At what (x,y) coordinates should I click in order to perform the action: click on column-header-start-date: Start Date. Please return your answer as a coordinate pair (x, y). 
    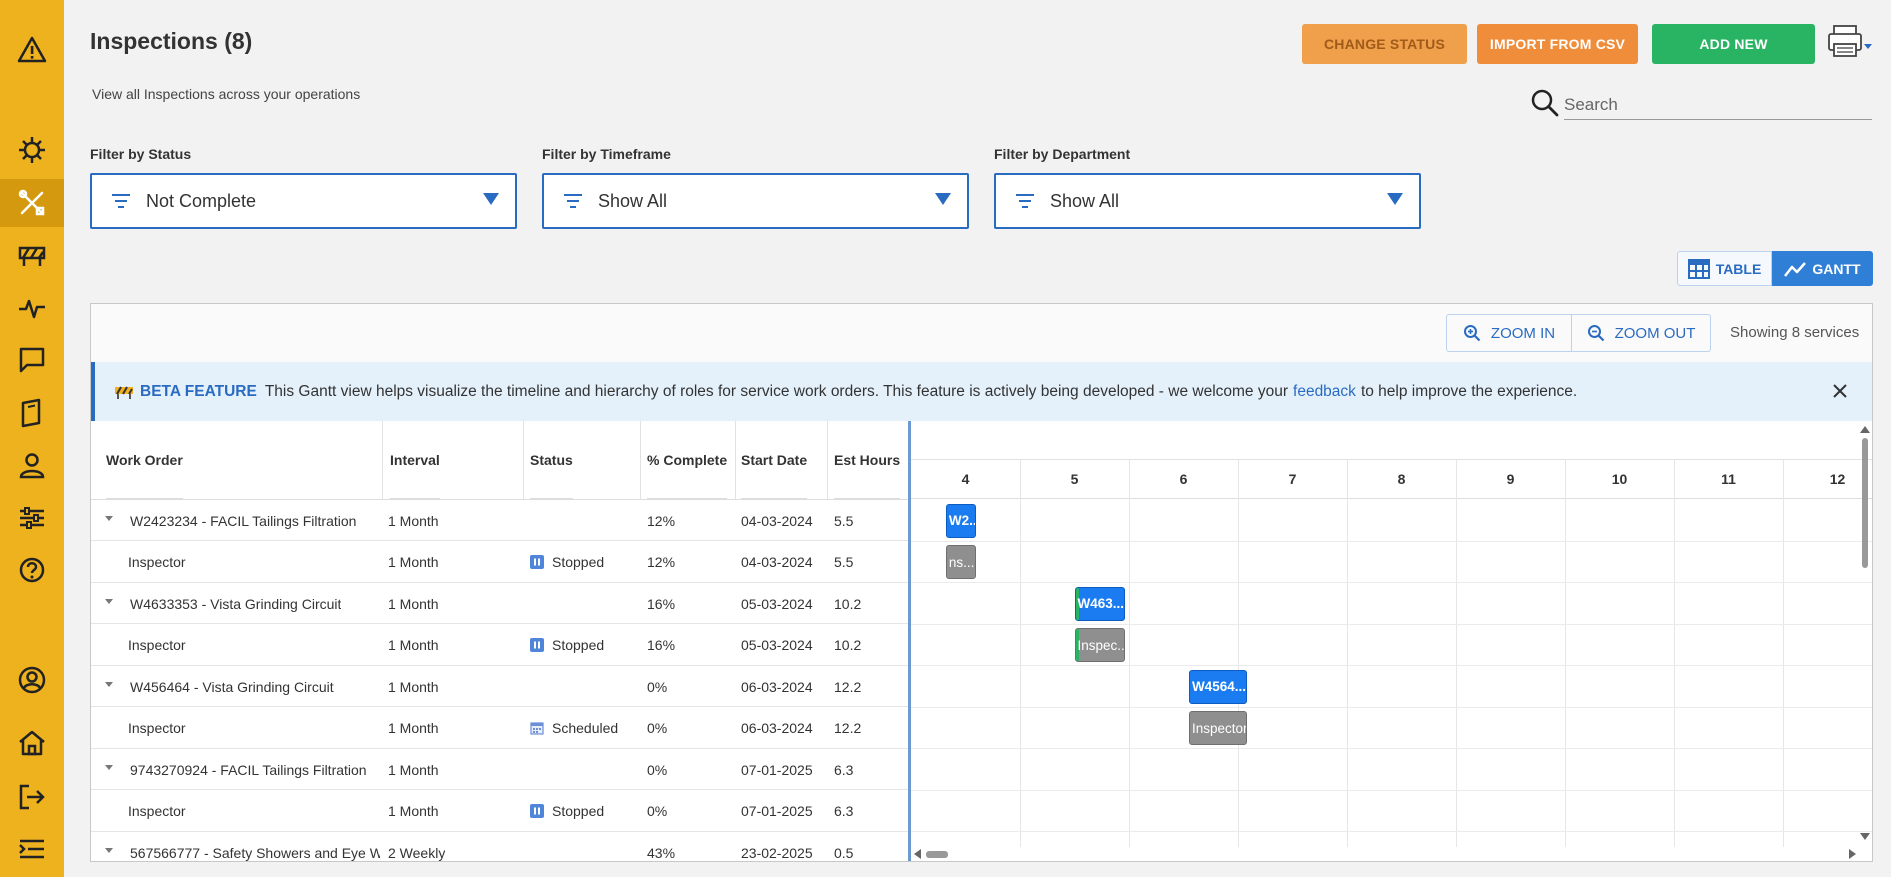
    Looking at the image, I should click on (774, 460).